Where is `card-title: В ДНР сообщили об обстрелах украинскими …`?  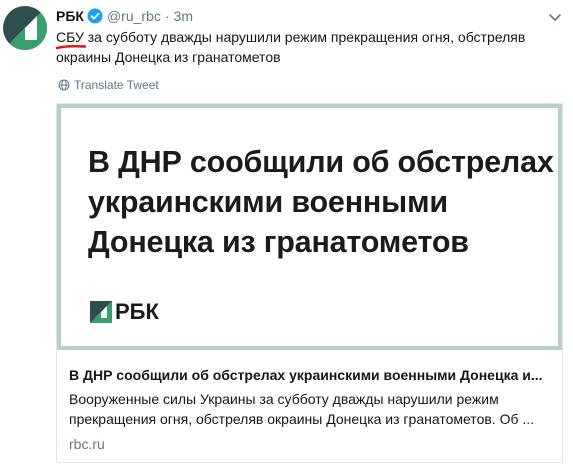 card-title: В ДНР сообщили об обстрелах украинскими … is located at coordinates (308, 375).